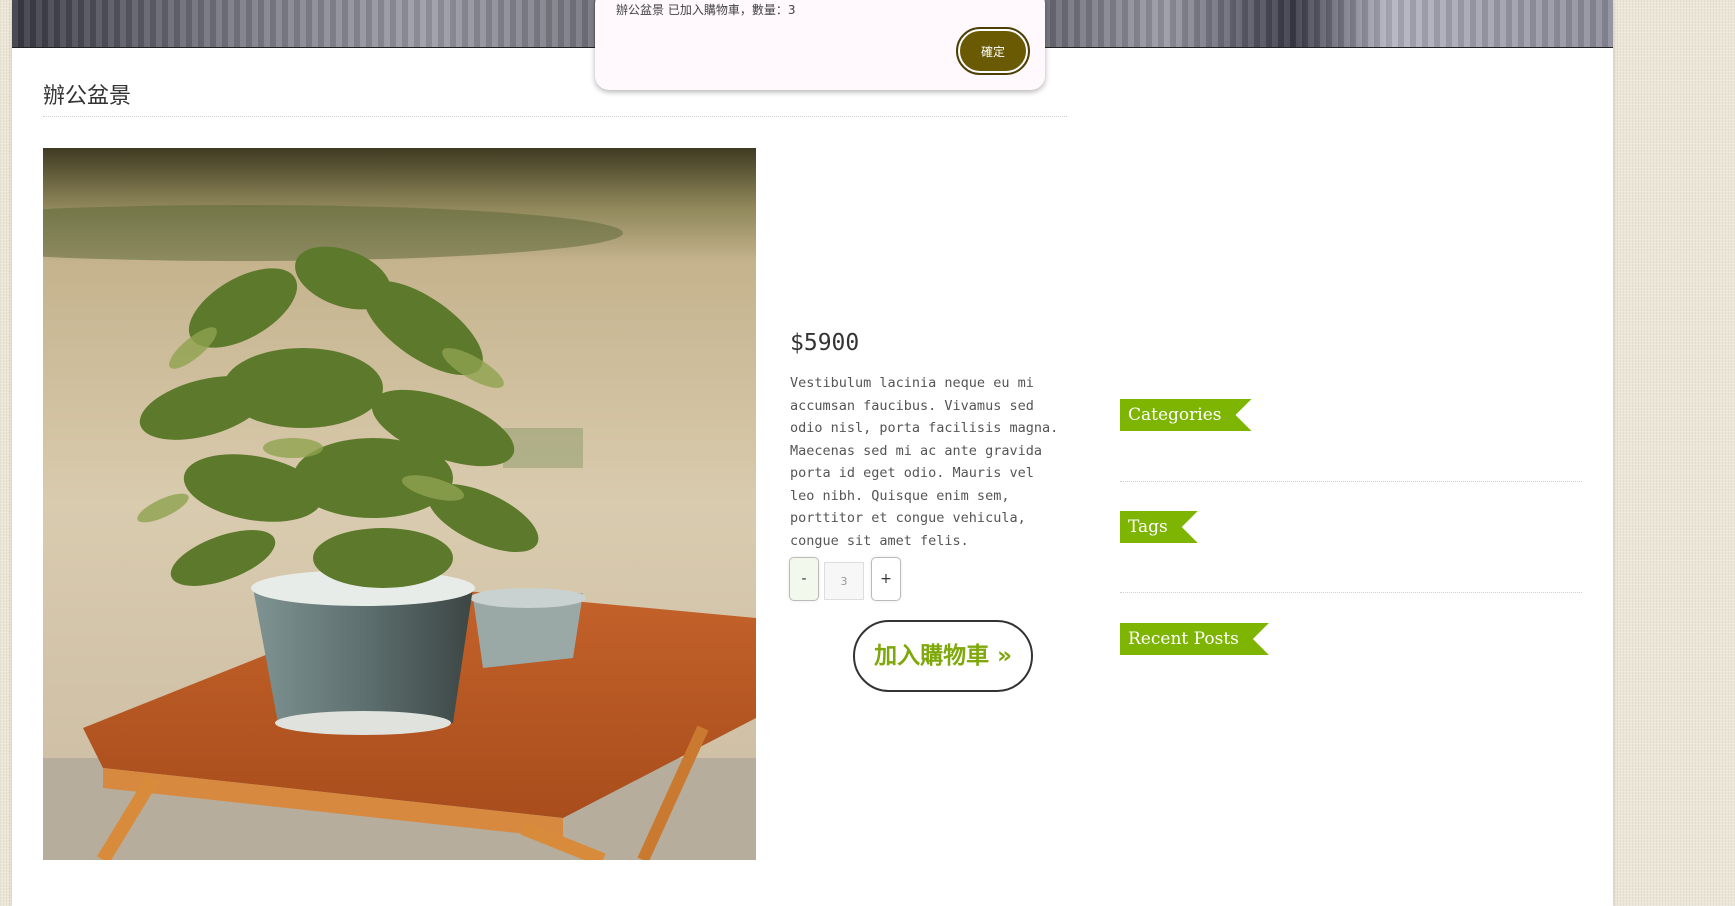 The image size is (1735, 906). What do you see at coordinates (1159, 527) in the screenshot?
I see `widget-title-tags: Tags` at bounding box center [1159, 527].